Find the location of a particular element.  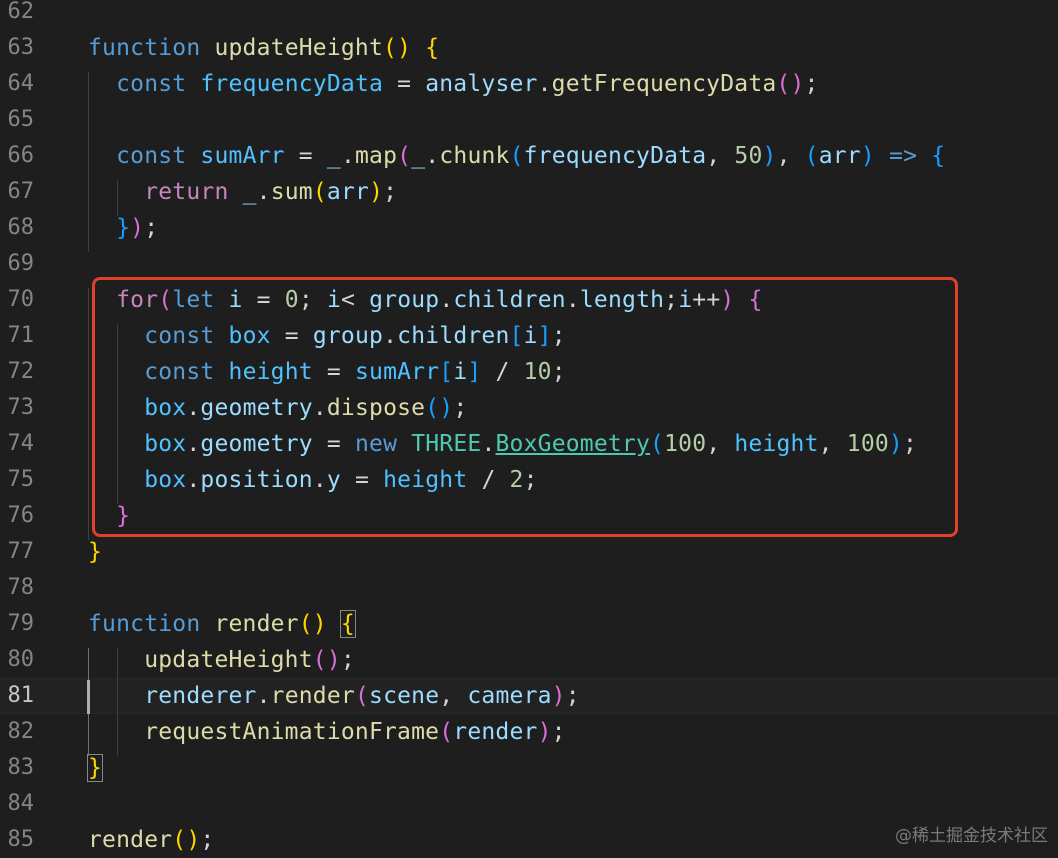

line-number: 84 is located at coordinates (21, 803).